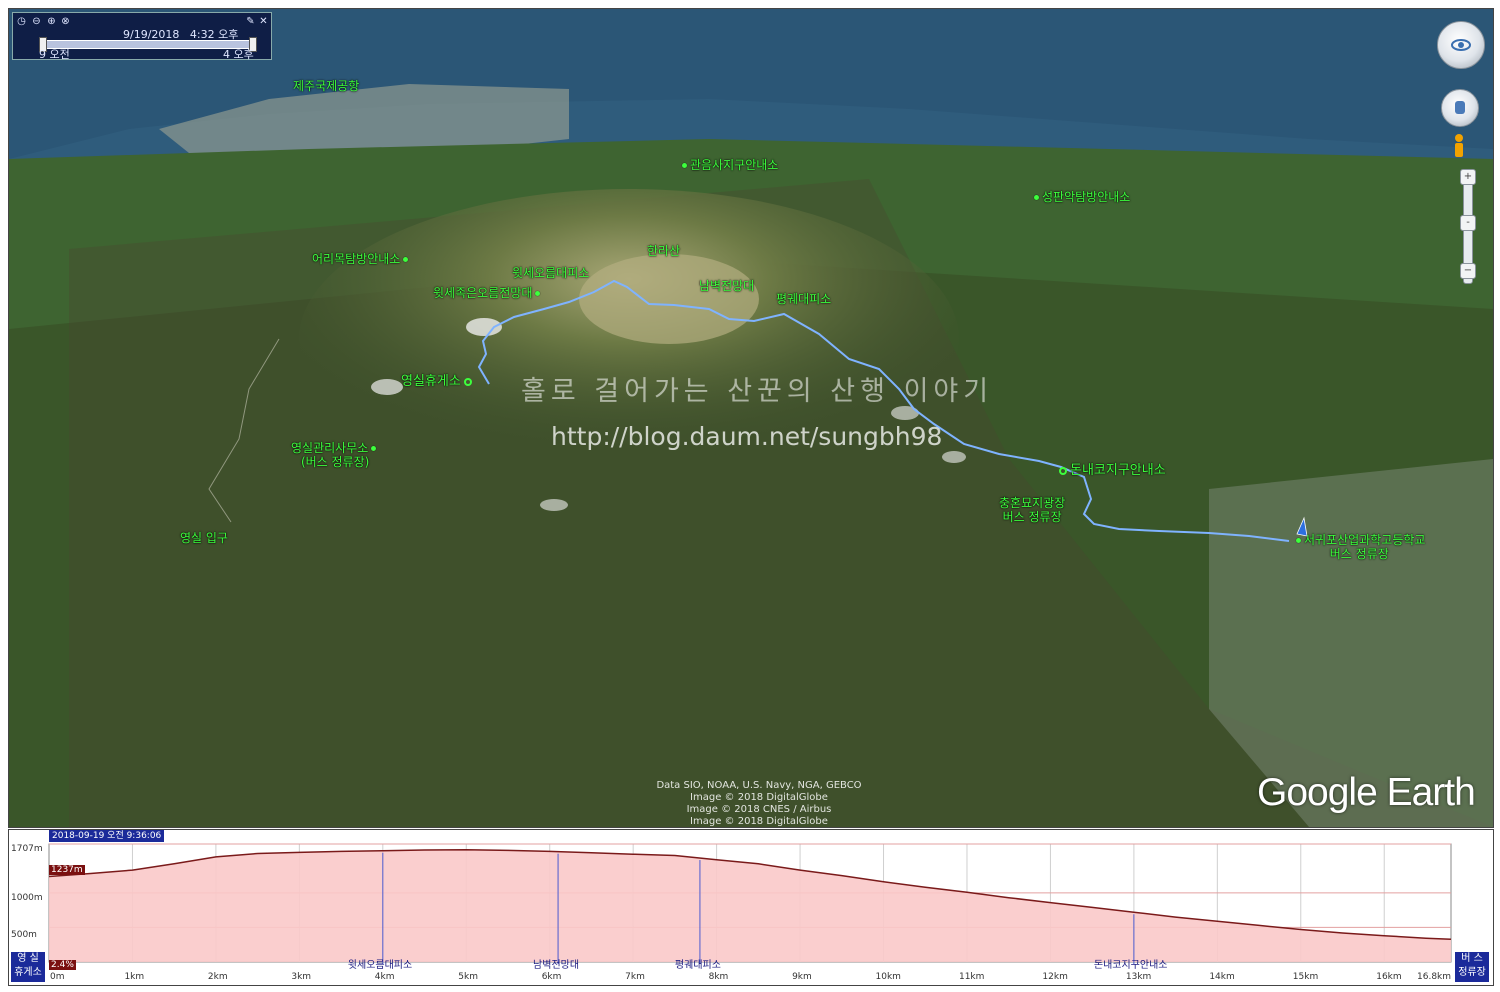 This screenshot has height=992, width=1500. Describe the element at coordinates (556, 965) in the screenshot. I see `waypoint-label: 남벽전망대` at that location.